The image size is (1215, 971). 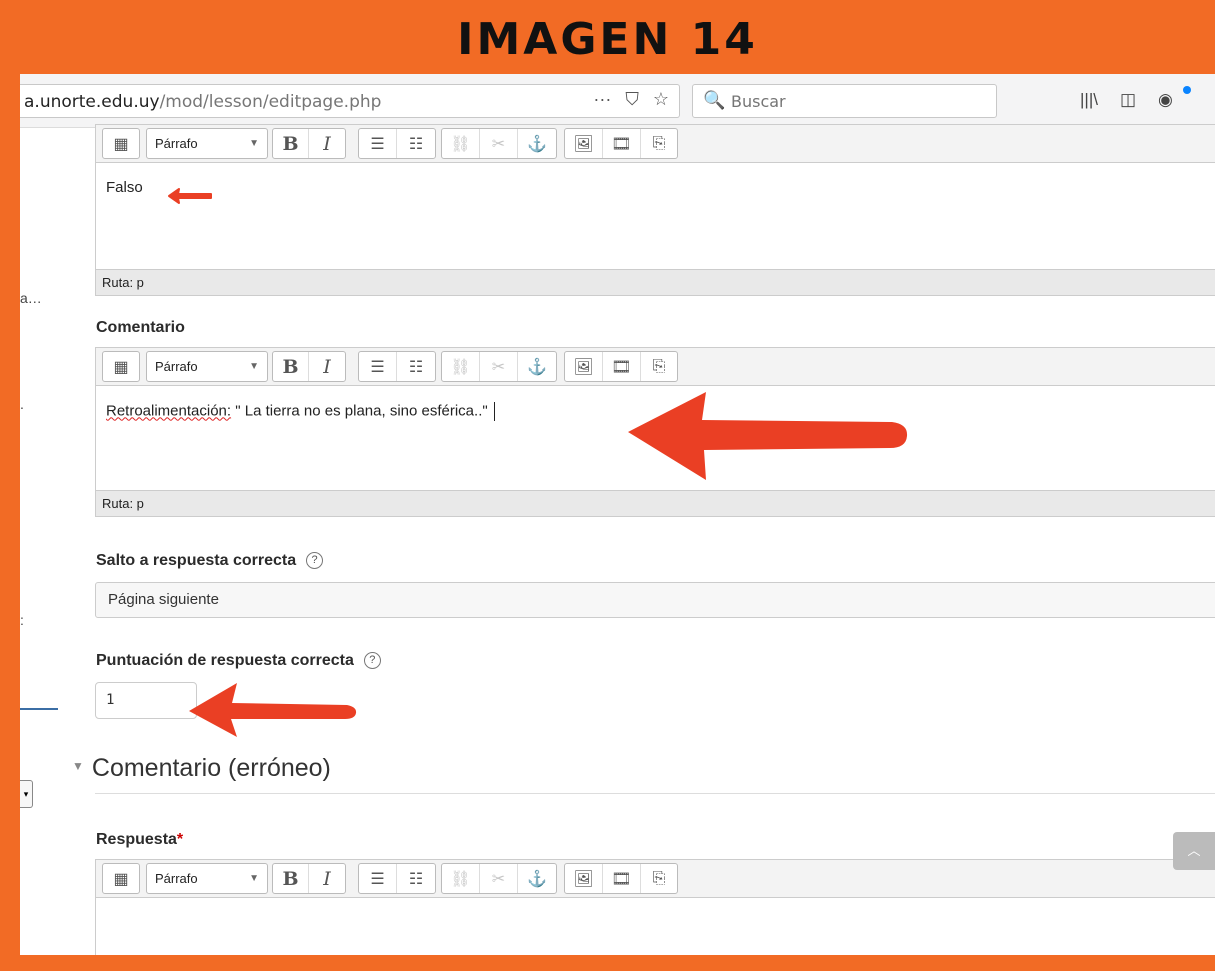 What do you see at coordinates (655, 926) in the screenshot?
I see `wrong-answer-editor-content` at bounding box center [655, 926].